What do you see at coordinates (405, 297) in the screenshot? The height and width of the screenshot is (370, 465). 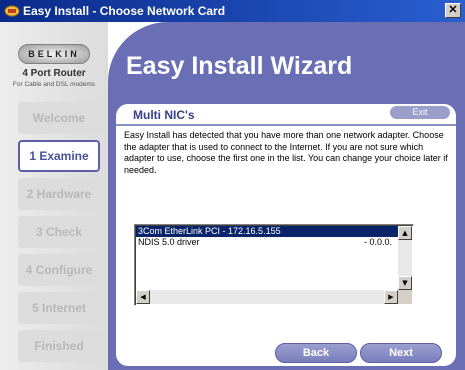 I see `scrollbar-corner` at bounding box center [405, 297].